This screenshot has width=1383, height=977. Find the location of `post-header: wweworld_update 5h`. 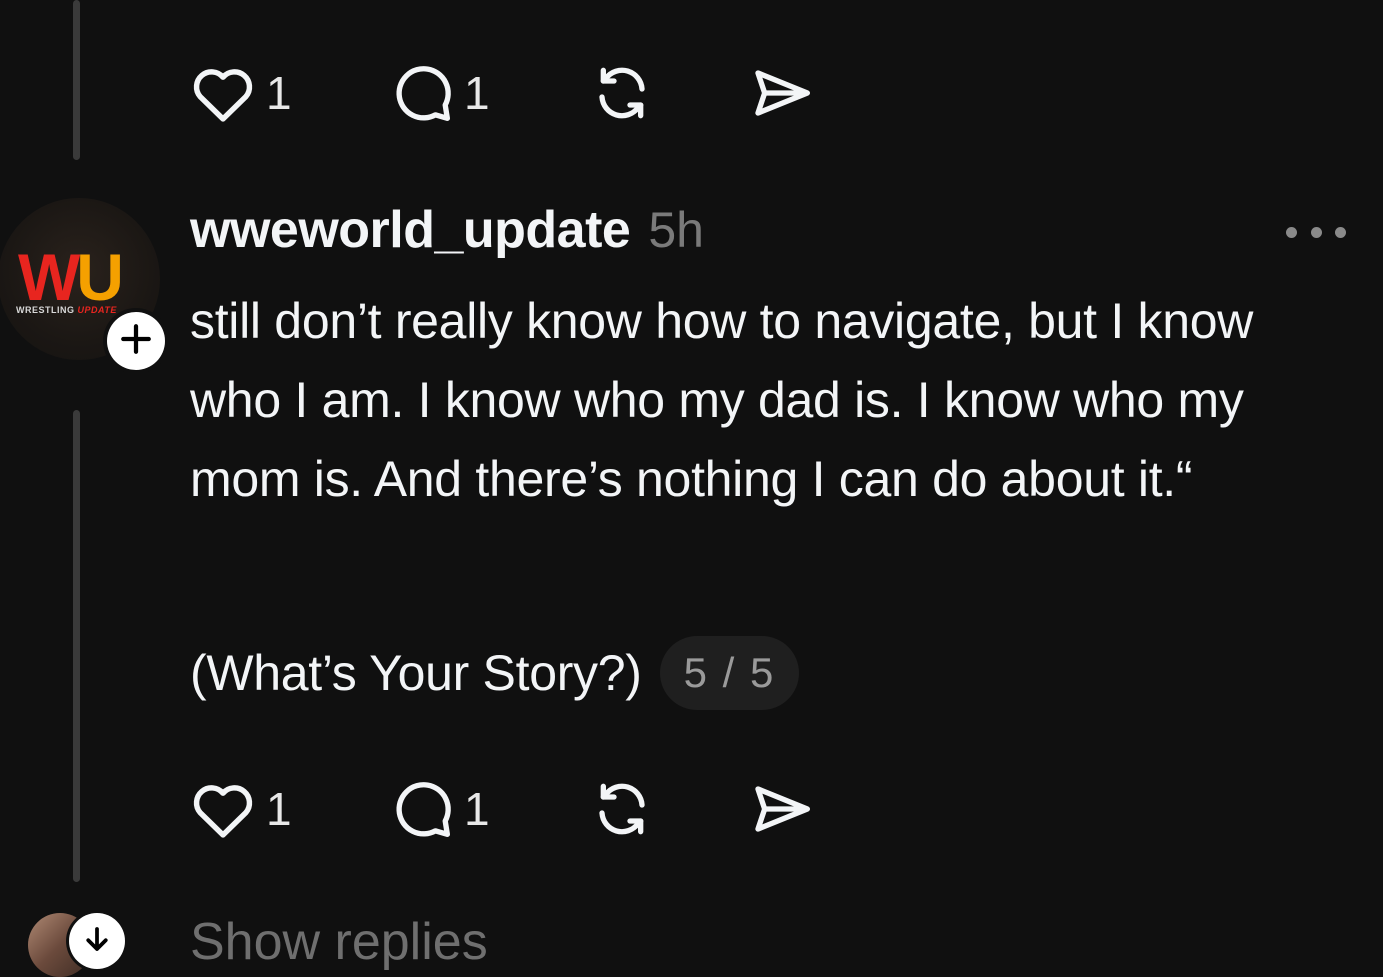

post-header: wweworld_update 5h is located at coordinates (447, 232).